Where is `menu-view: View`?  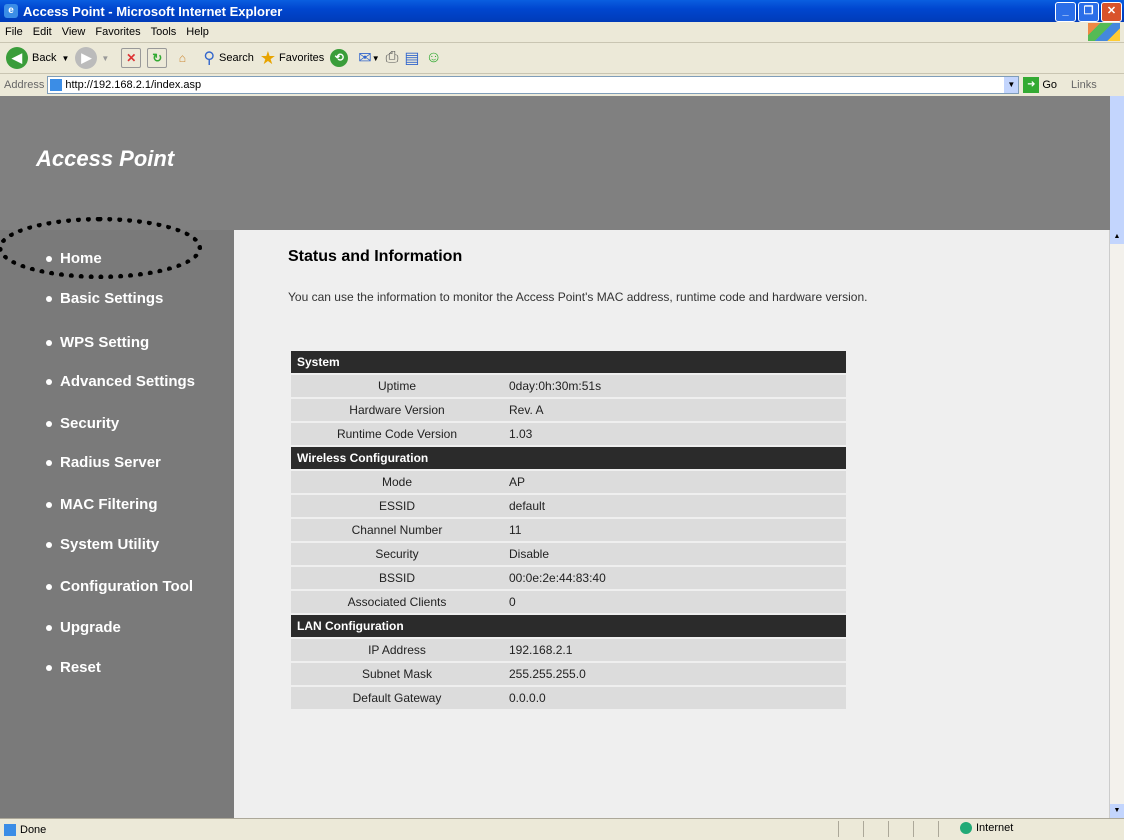 menu-view: View is located at coordinates (74, 32).